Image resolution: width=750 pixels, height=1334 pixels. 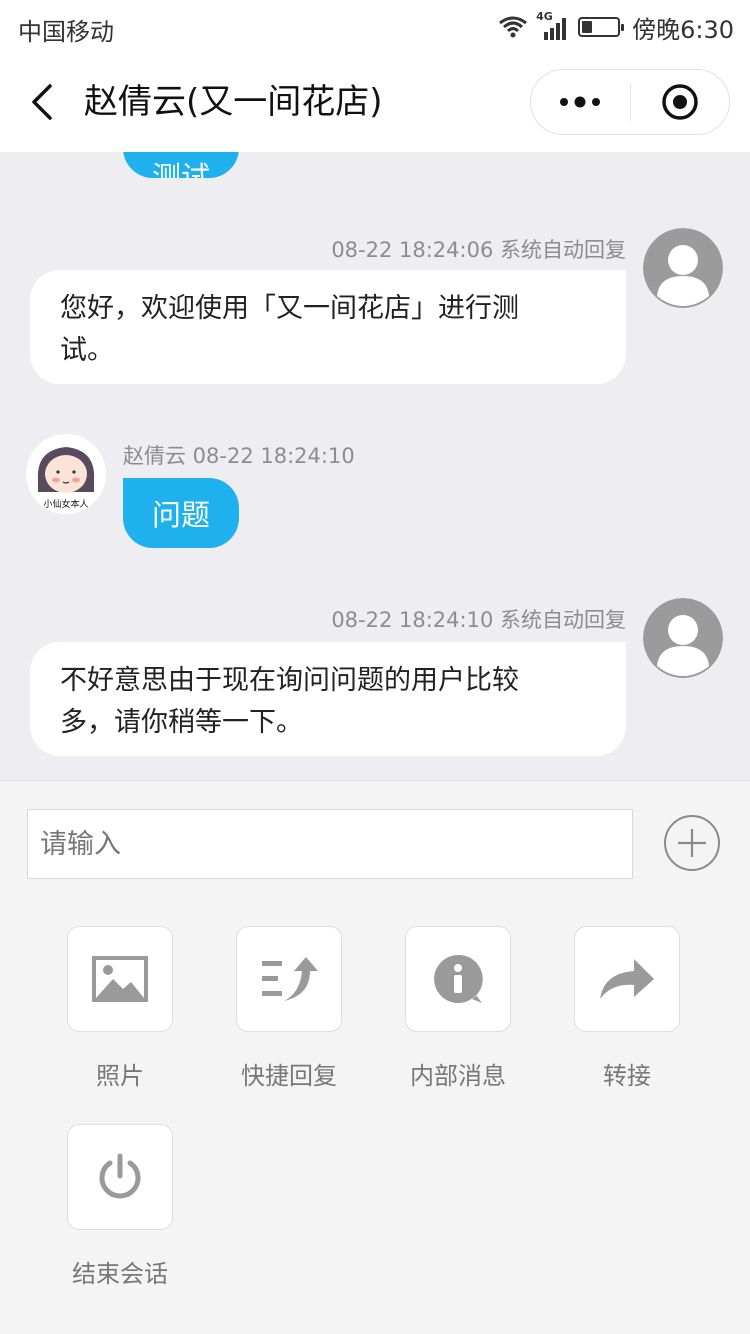 I want to click on message-meta: 08-22 18:24:06 系统自动回复, so click(x=478, y=250).